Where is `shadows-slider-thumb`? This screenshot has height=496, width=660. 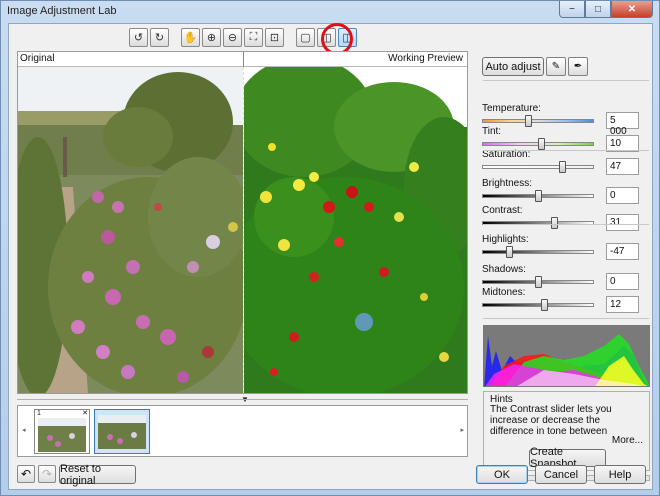
shadows-slider-thumb is located at coordinates (538, 282).